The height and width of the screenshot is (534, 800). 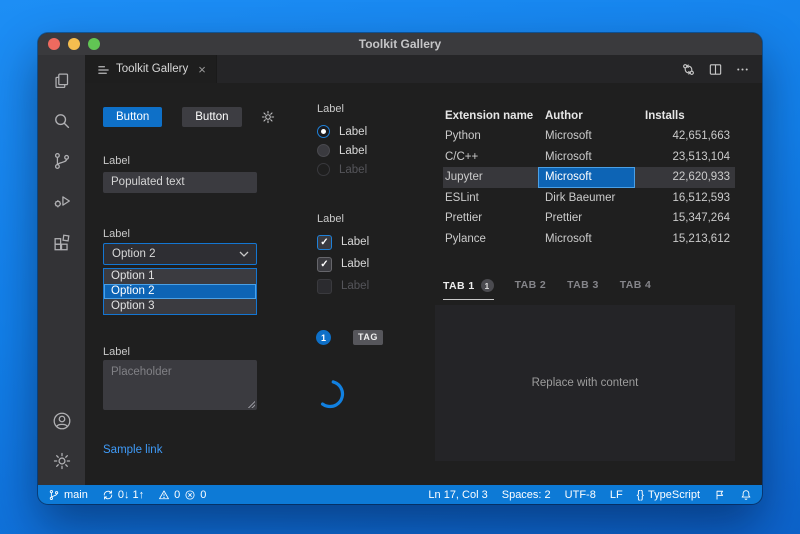 I want to click on cell-author: Prettier, so click(x=564, y=218).